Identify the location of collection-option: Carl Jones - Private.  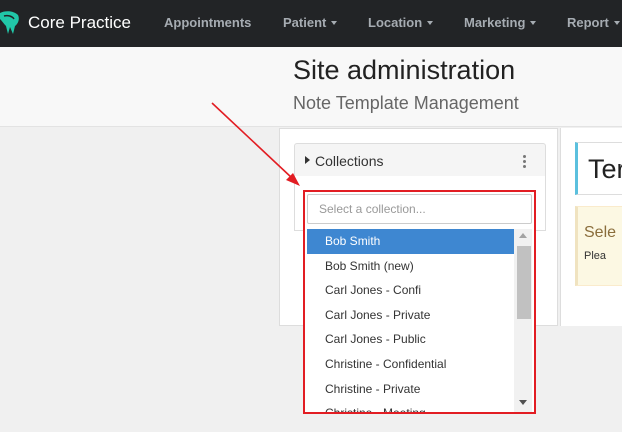
(410, 315).